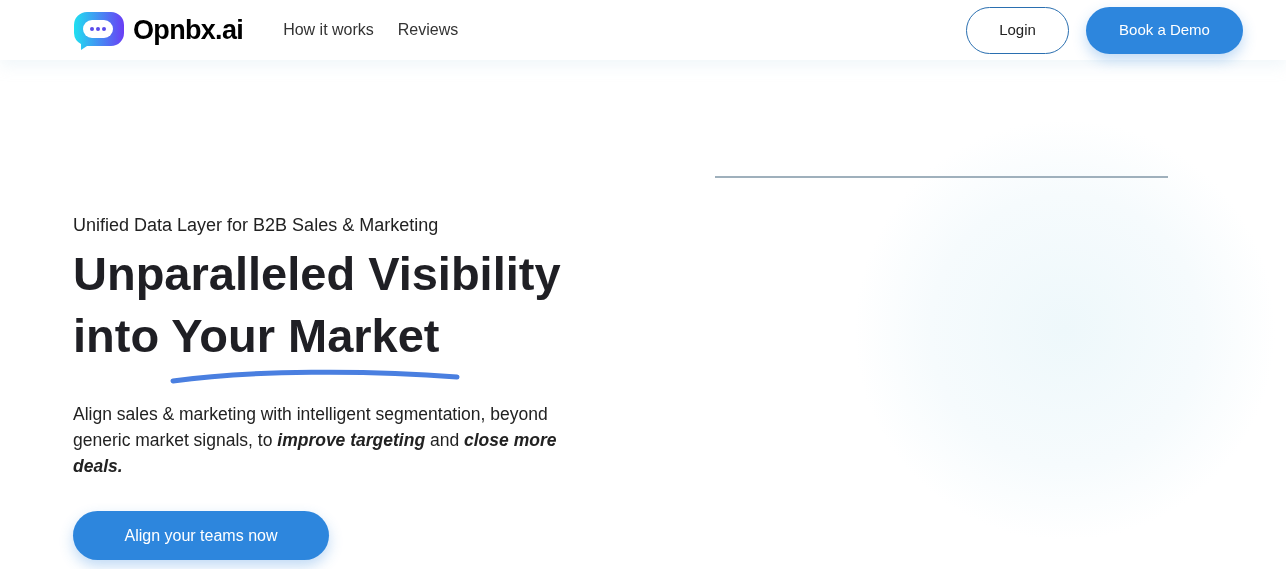 The width and height of the screenshot is (1286, 569). I want to click on tagline: Unified Data Layer for B2B Sales & Marketing, so click(256, 225).